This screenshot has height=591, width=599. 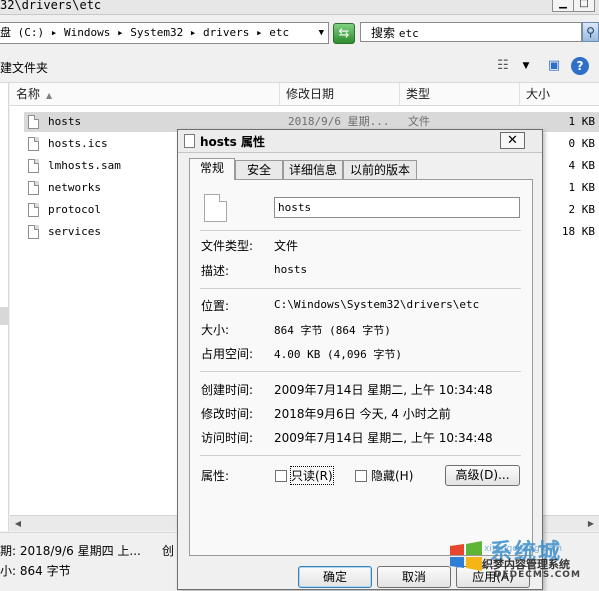 I want to click on file-name: services, so click(x=74, y=231).